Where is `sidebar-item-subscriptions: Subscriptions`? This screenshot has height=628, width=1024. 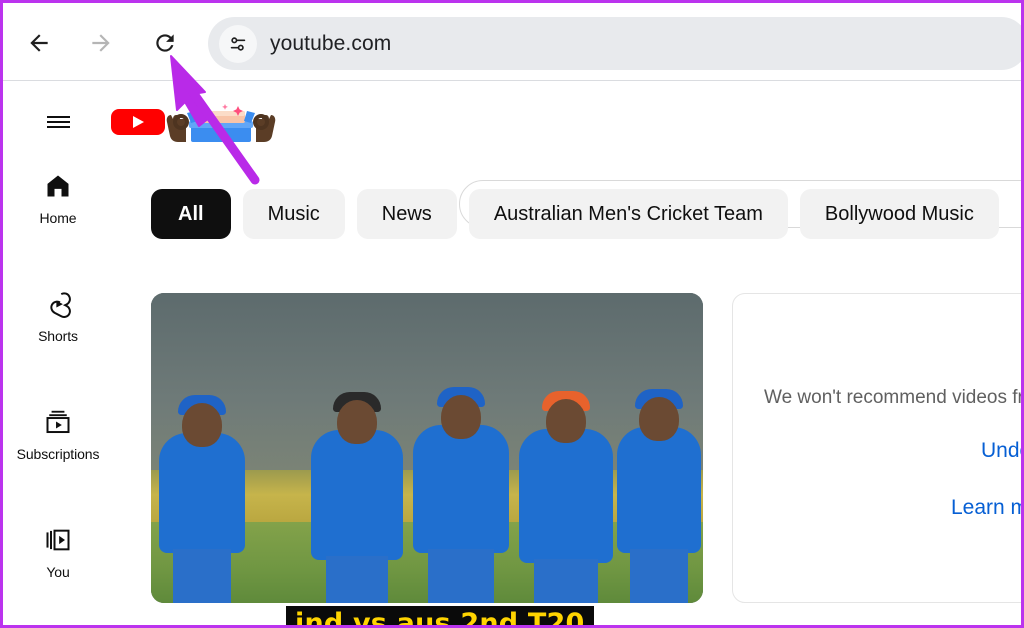 sidebar-item-subscriptions: Subscriptions is located at coordinates (58, 445).